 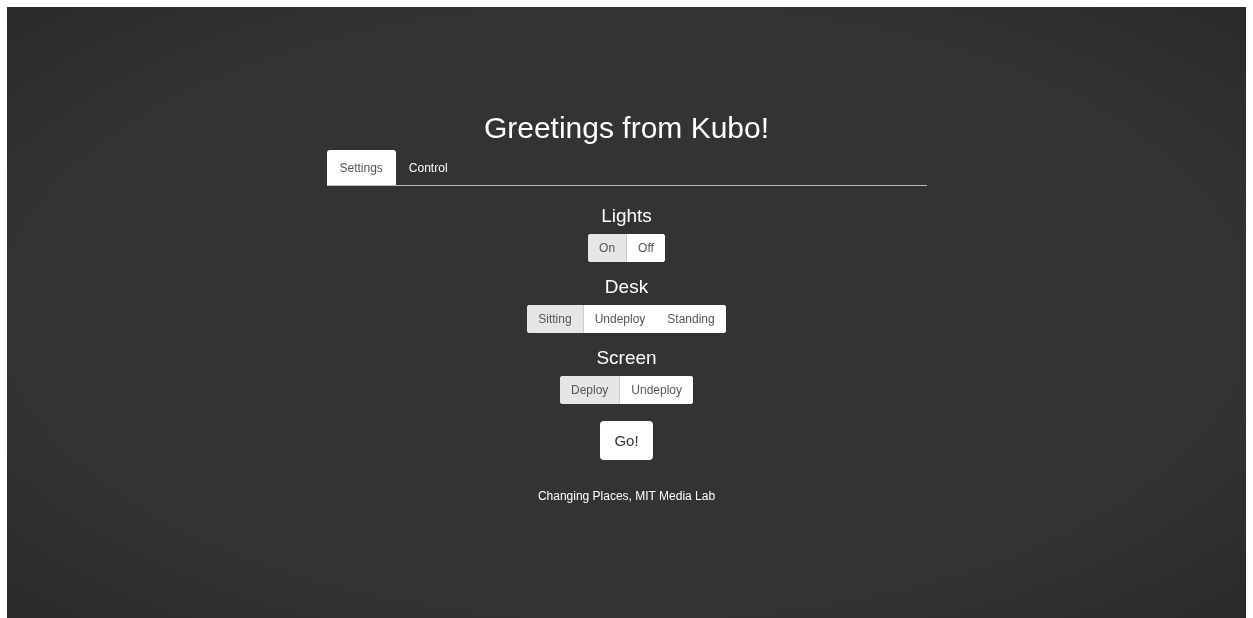 I want to click on tab: Control, so click(x=428, y=167).